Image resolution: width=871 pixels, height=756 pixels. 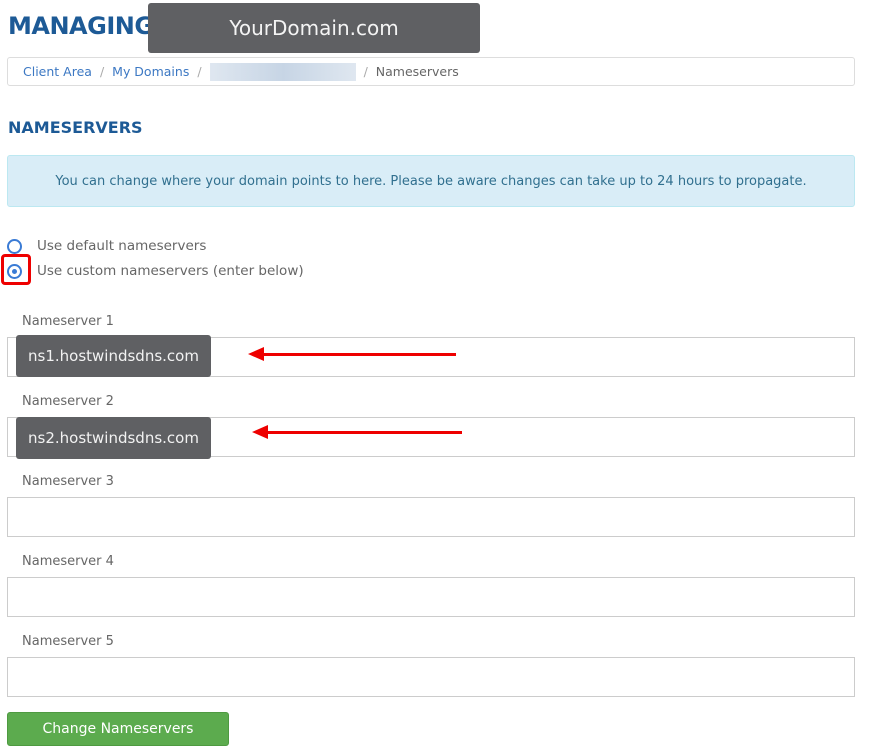 What do you see at coordinates (118, 729) in the screenshot?
I see `change-nameservers-button: Change Nameservers` at bounding box center [118, 729].